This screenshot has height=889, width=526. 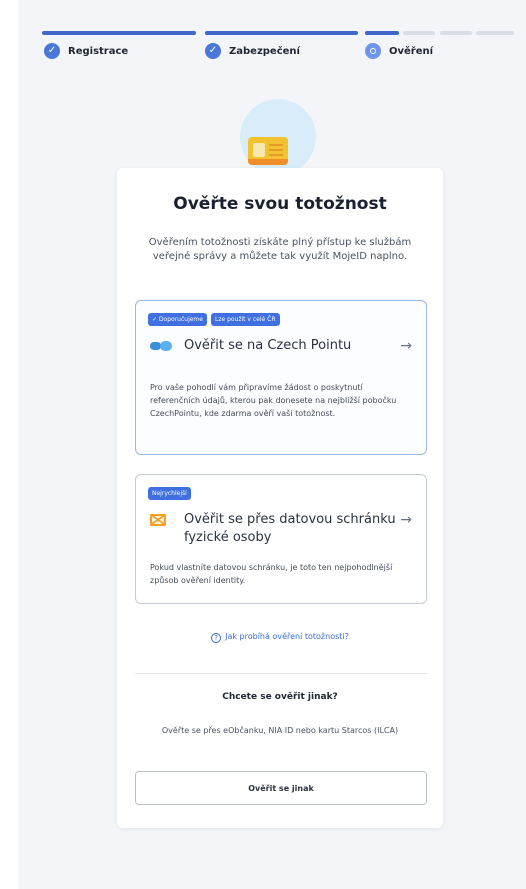 I want to click on fastest-badge: Nejrychlejší, so click(x=169, y=493).